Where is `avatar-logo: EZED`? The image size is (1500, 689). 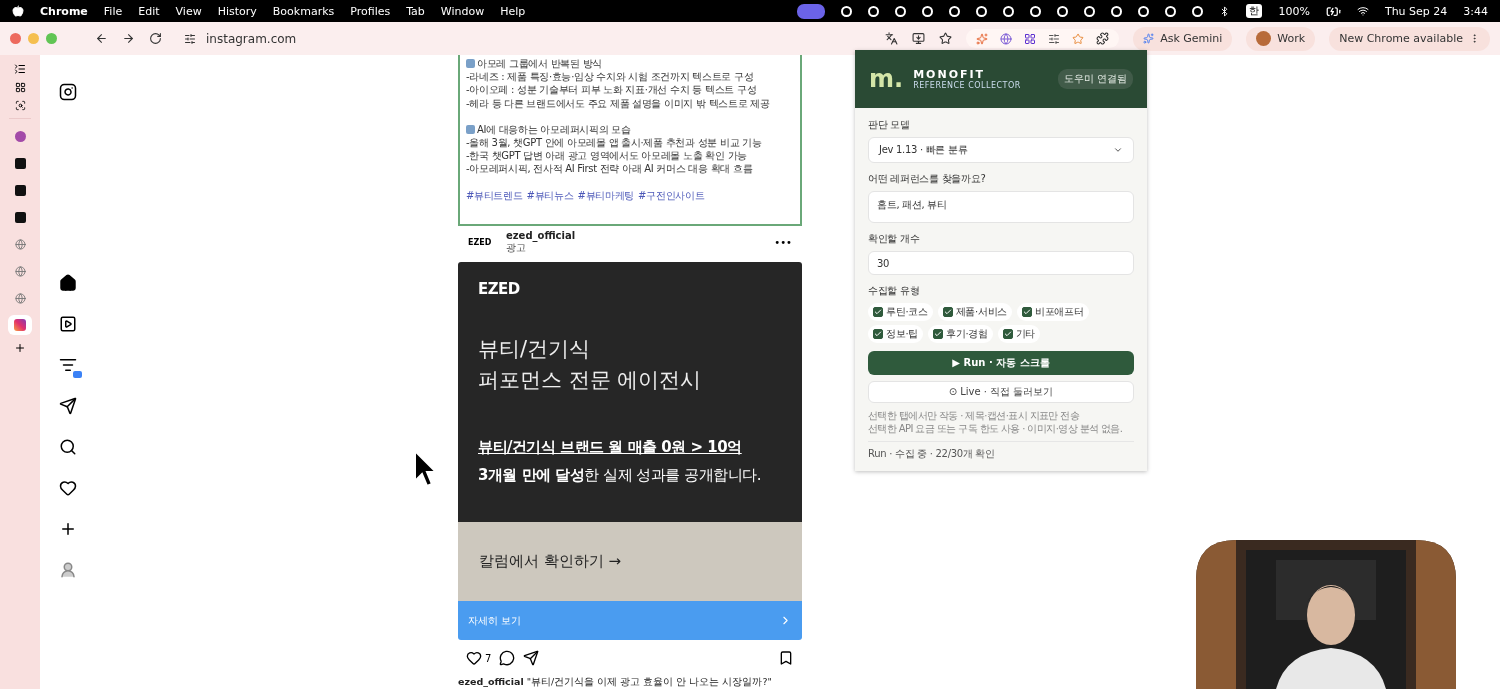 avatar-logo: EZED is located at coordinates (481, 243).